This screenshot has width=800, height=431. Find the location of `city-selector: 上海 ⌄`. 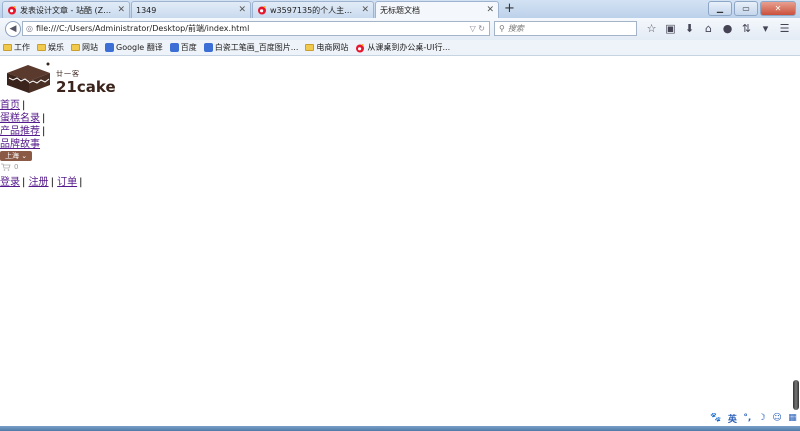

city-selector: 上海 ⌄ is located at coordinates (16, 156).